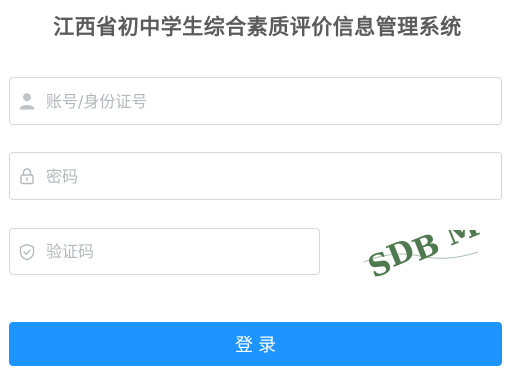 The image size is (515, 382). What do you see at coordinates (257, 27) in the screenshot?
I see `page-title: 江西省初中学生综合素质评价信息管理系统` at bounding box center [257, 27].